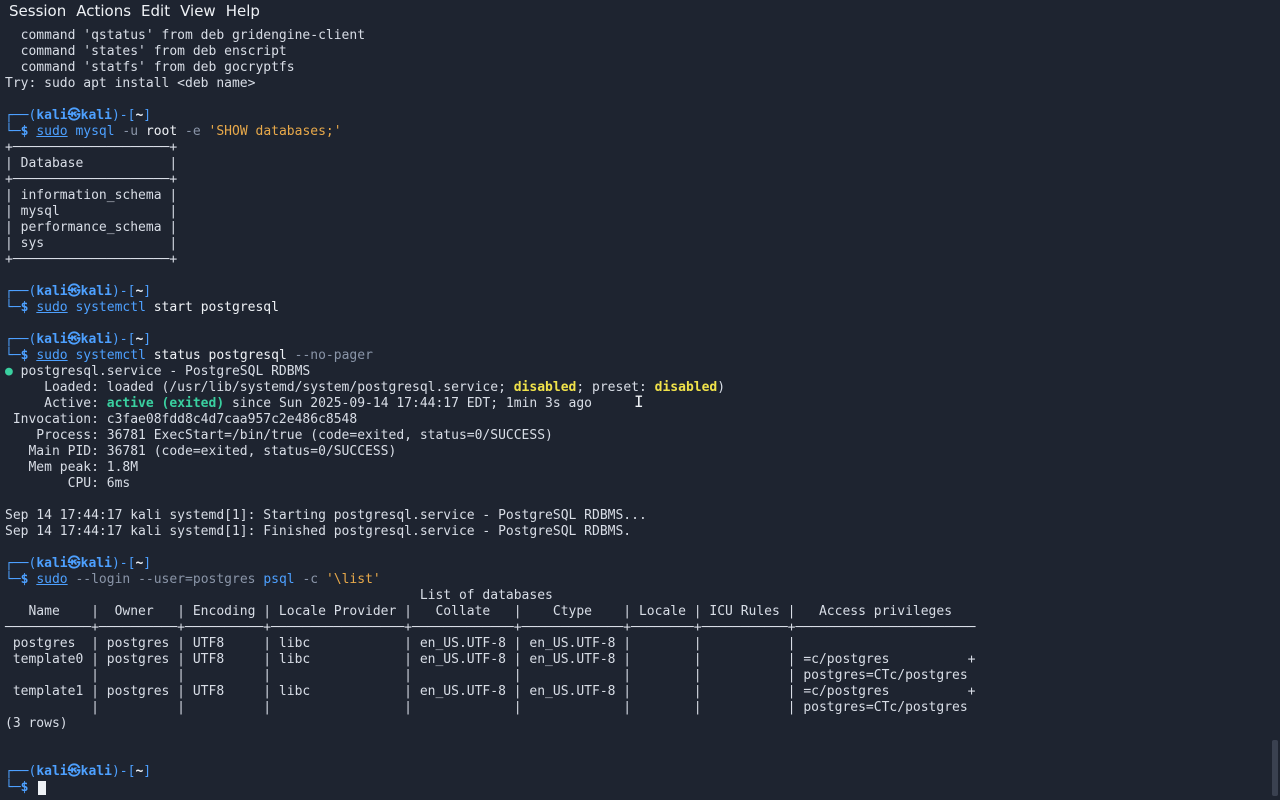  What do you see at coordinates (279, 579) in the screenshot?
I see `cmd-binary: psql` at bounding box center [279, 579].